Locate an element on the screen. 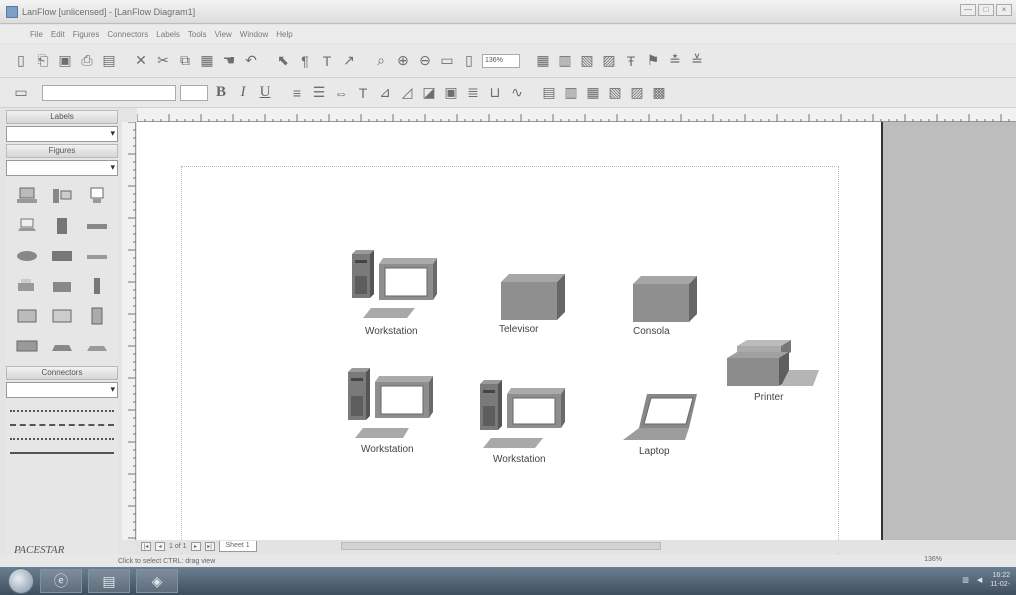 This screenshot has height=595, width=1016. frame-icon: ▭ is located at coordinates (21, 93).